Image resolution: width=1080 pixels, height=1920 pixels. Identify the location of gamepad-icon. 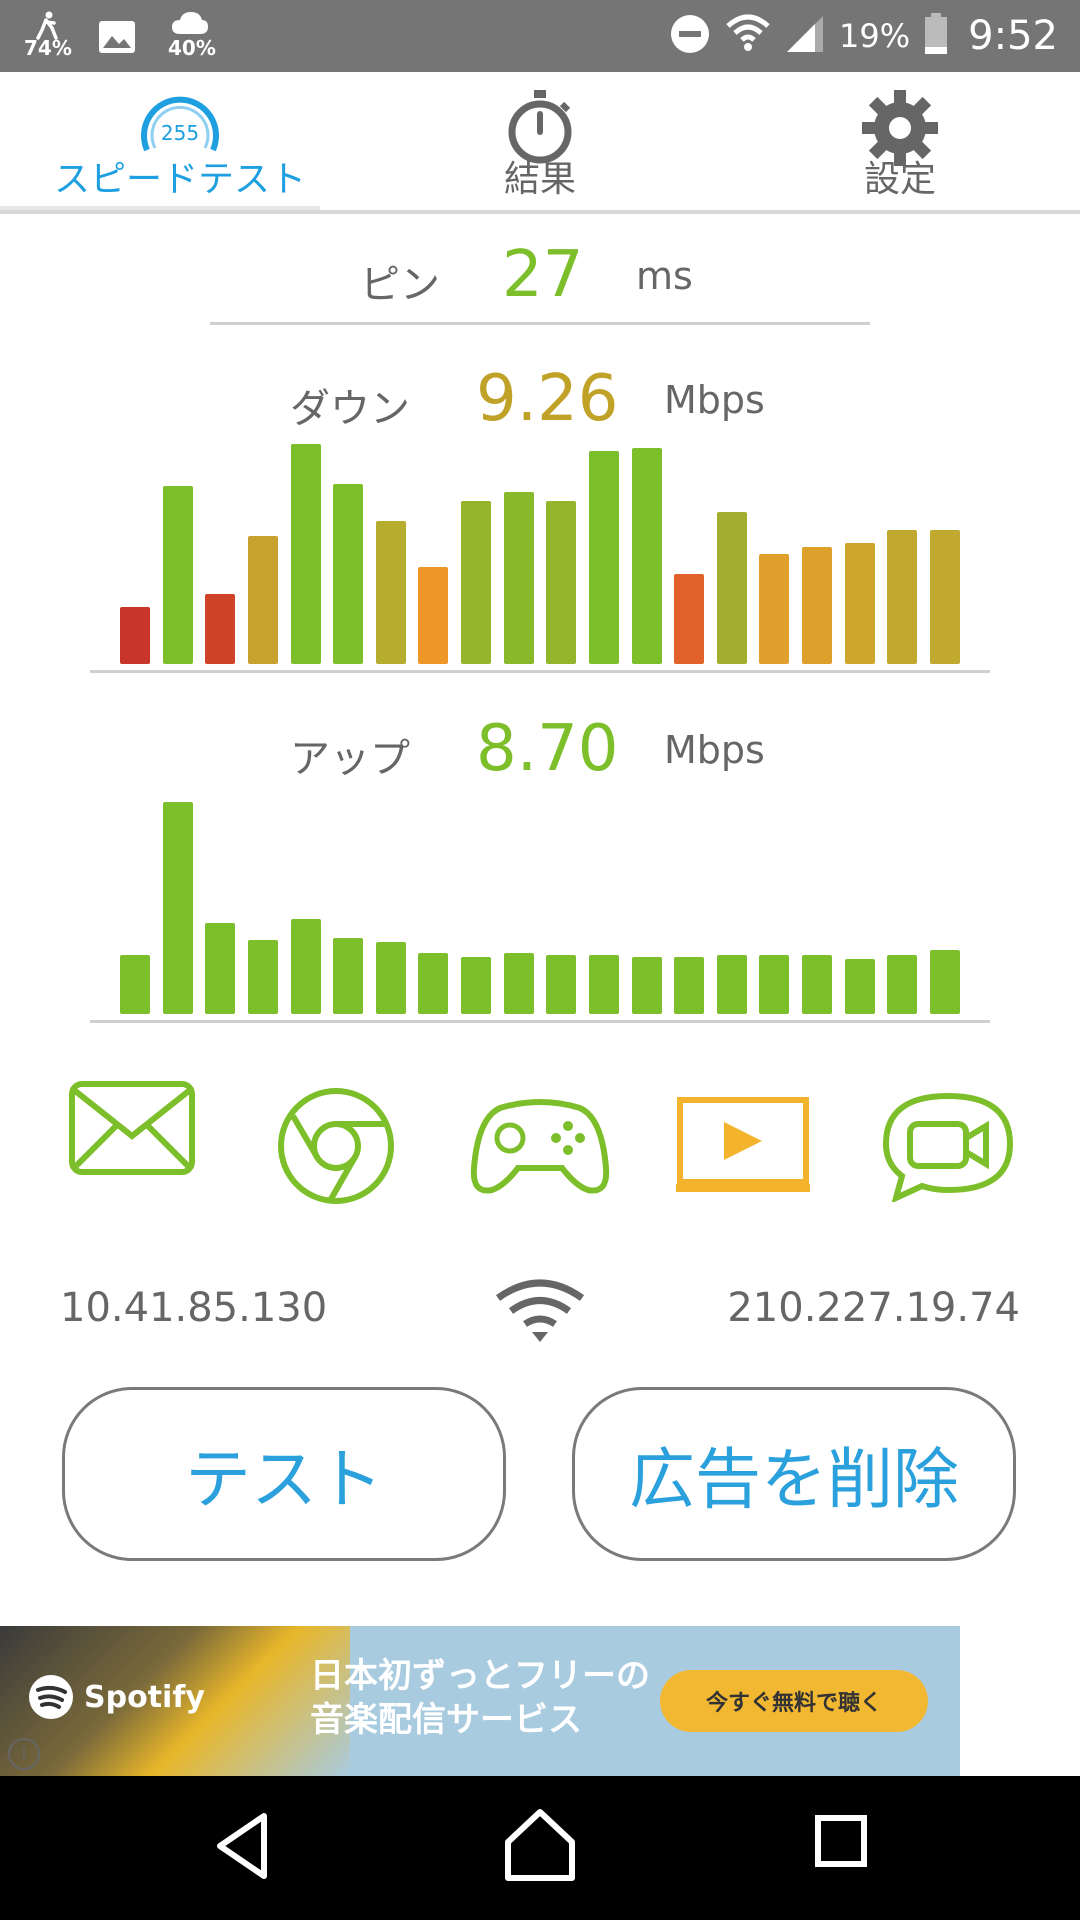
(540, 1150).